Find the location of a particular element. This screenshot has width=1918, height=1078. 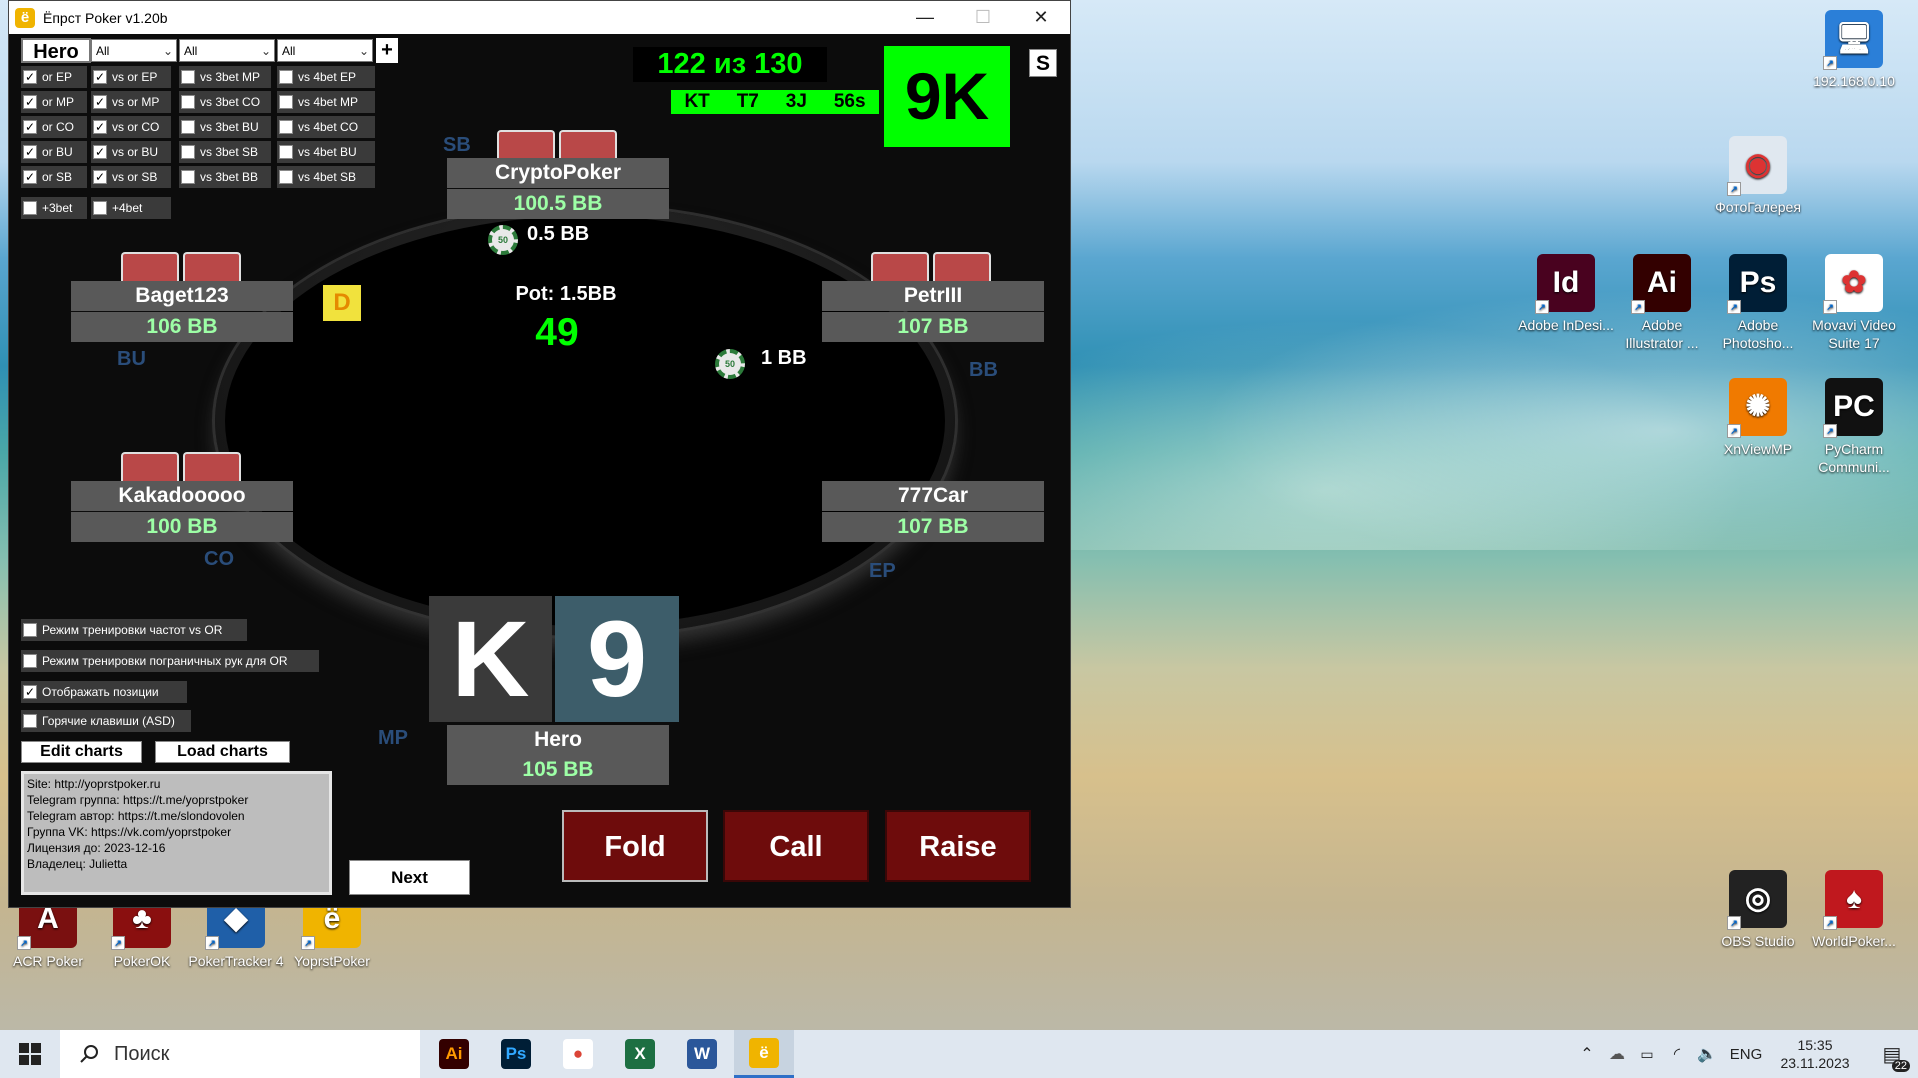

filter-checkbox-3bet: +3bet is located at coordinates (54, 208).